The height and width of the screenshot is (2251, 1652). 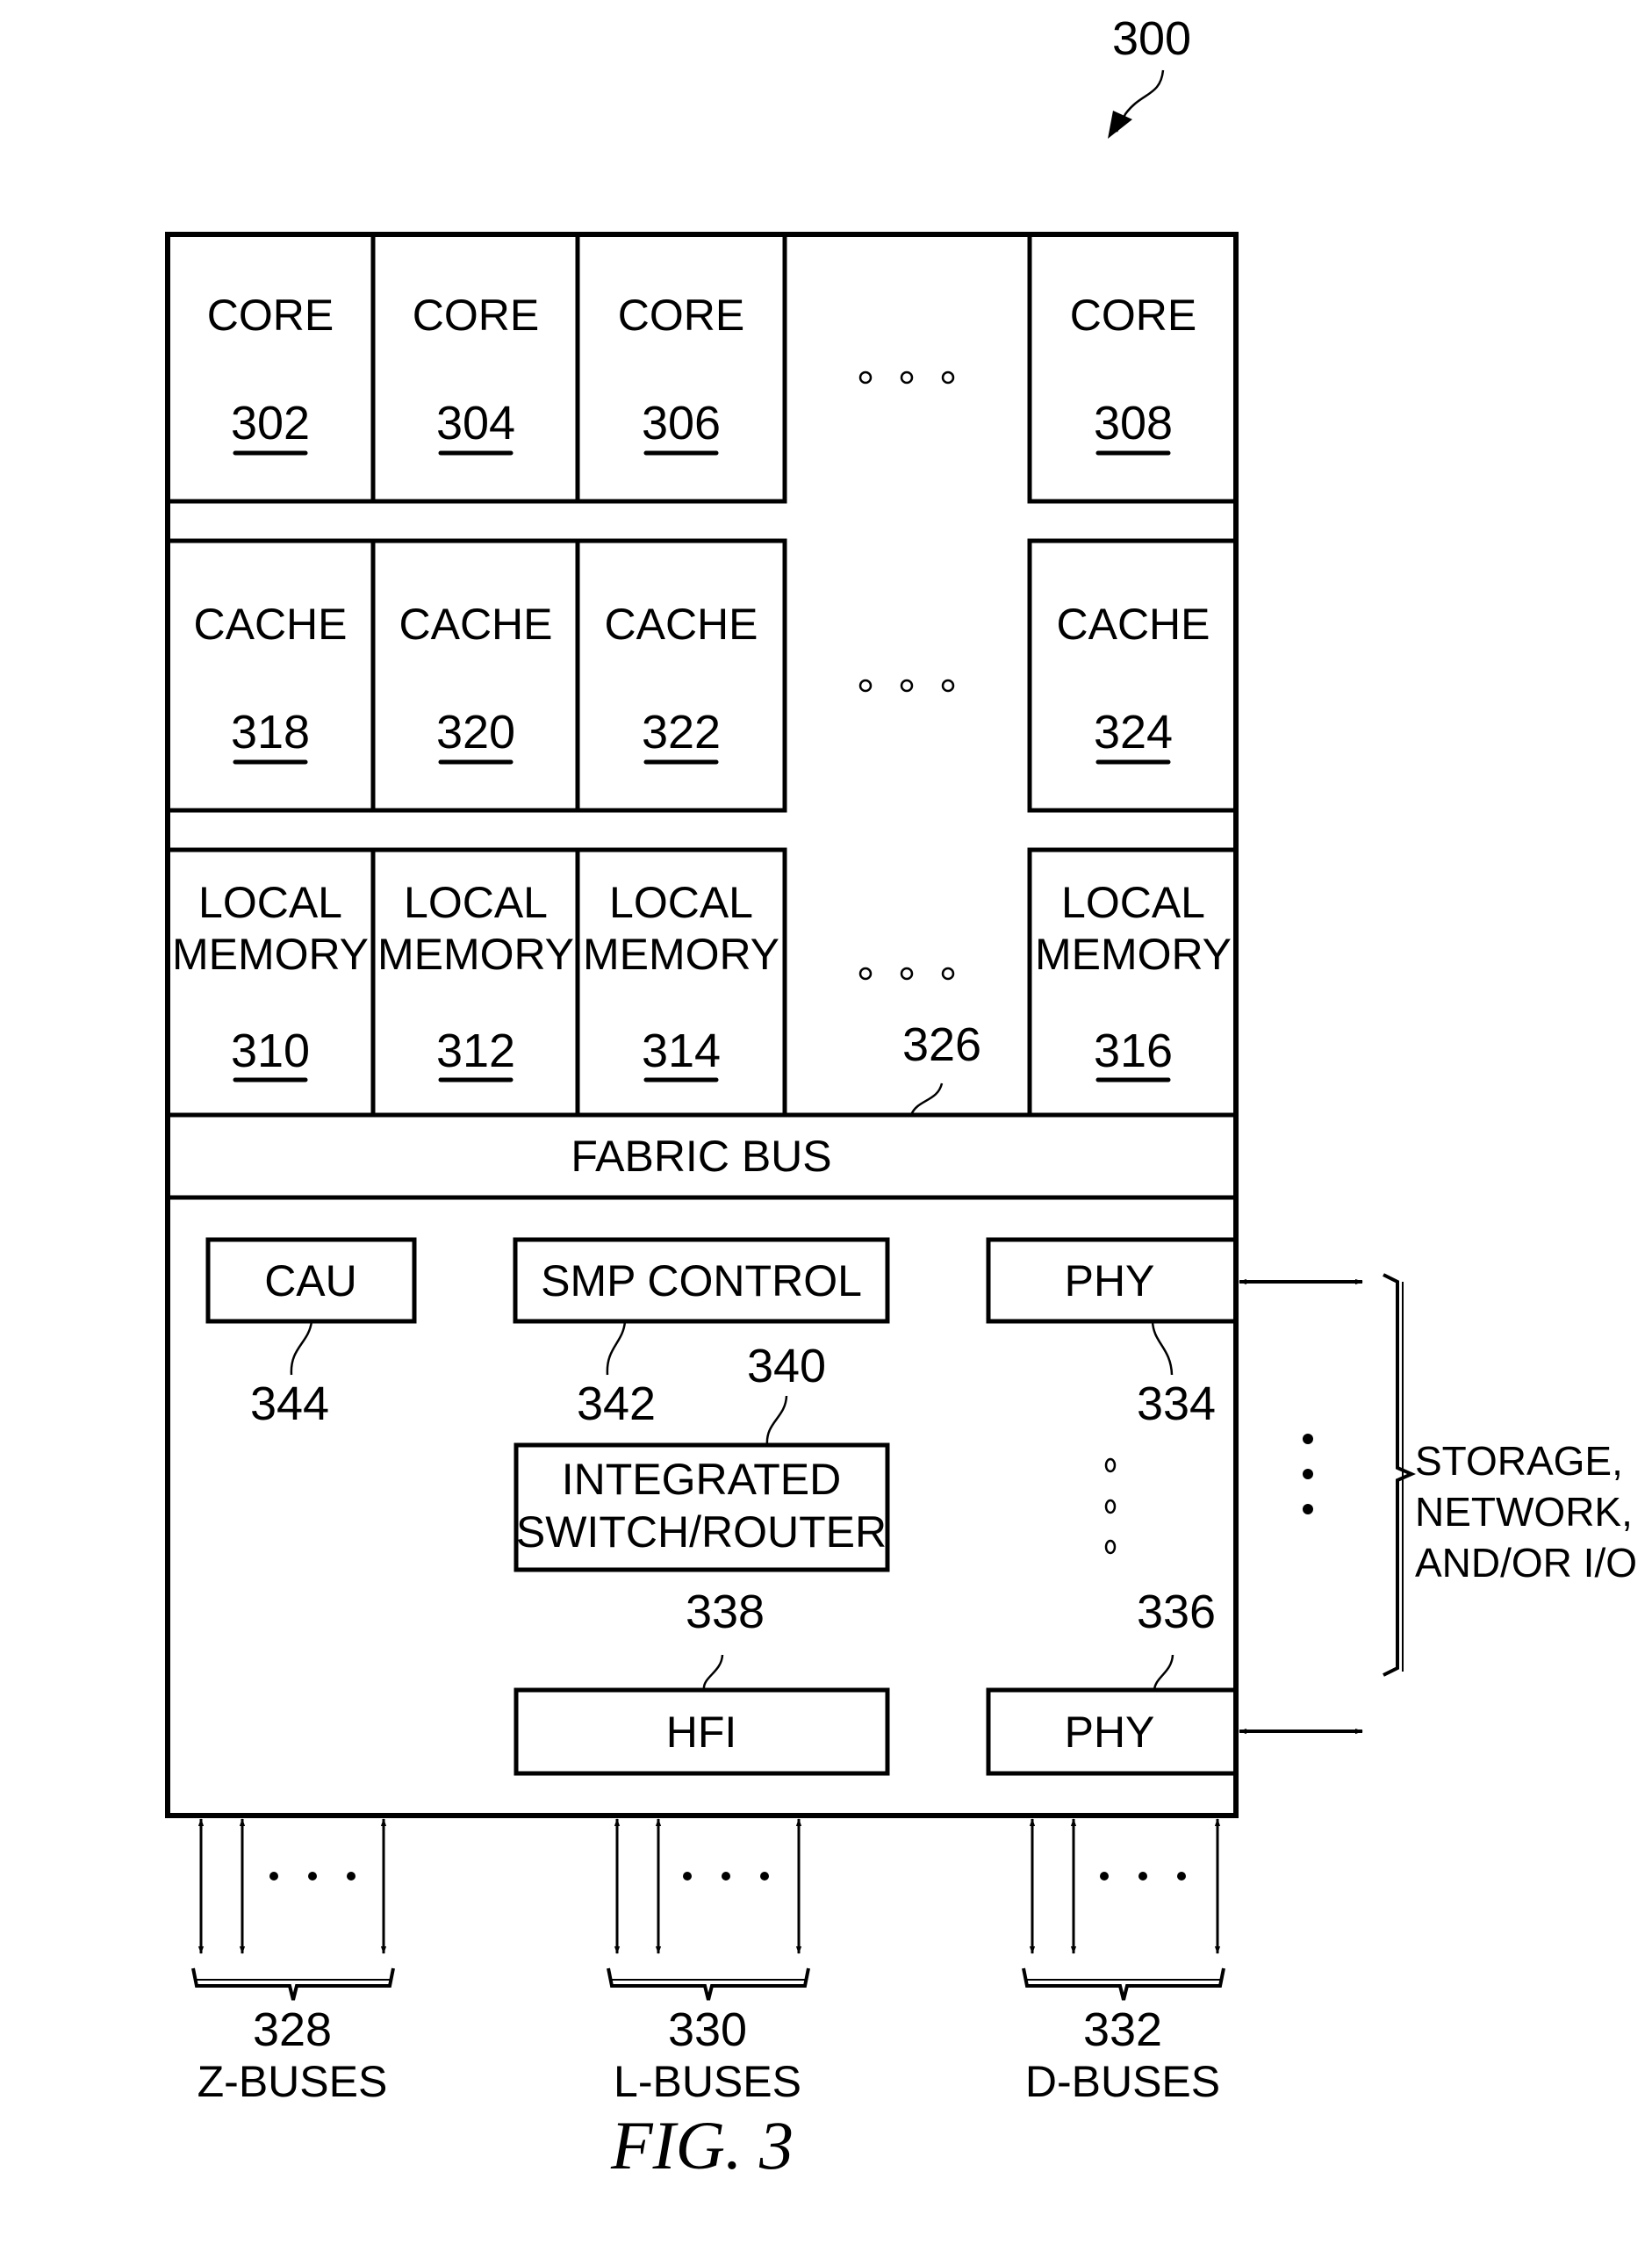 I want to click on cache-ref: 318, so click(x=271, y=732).